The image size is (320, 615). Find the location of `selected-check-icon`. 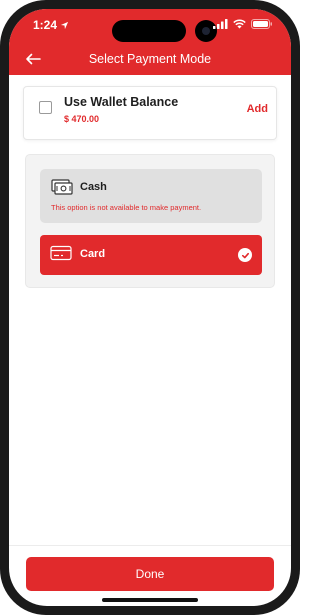

selected-check-icon is located at coordinates (245, 255).